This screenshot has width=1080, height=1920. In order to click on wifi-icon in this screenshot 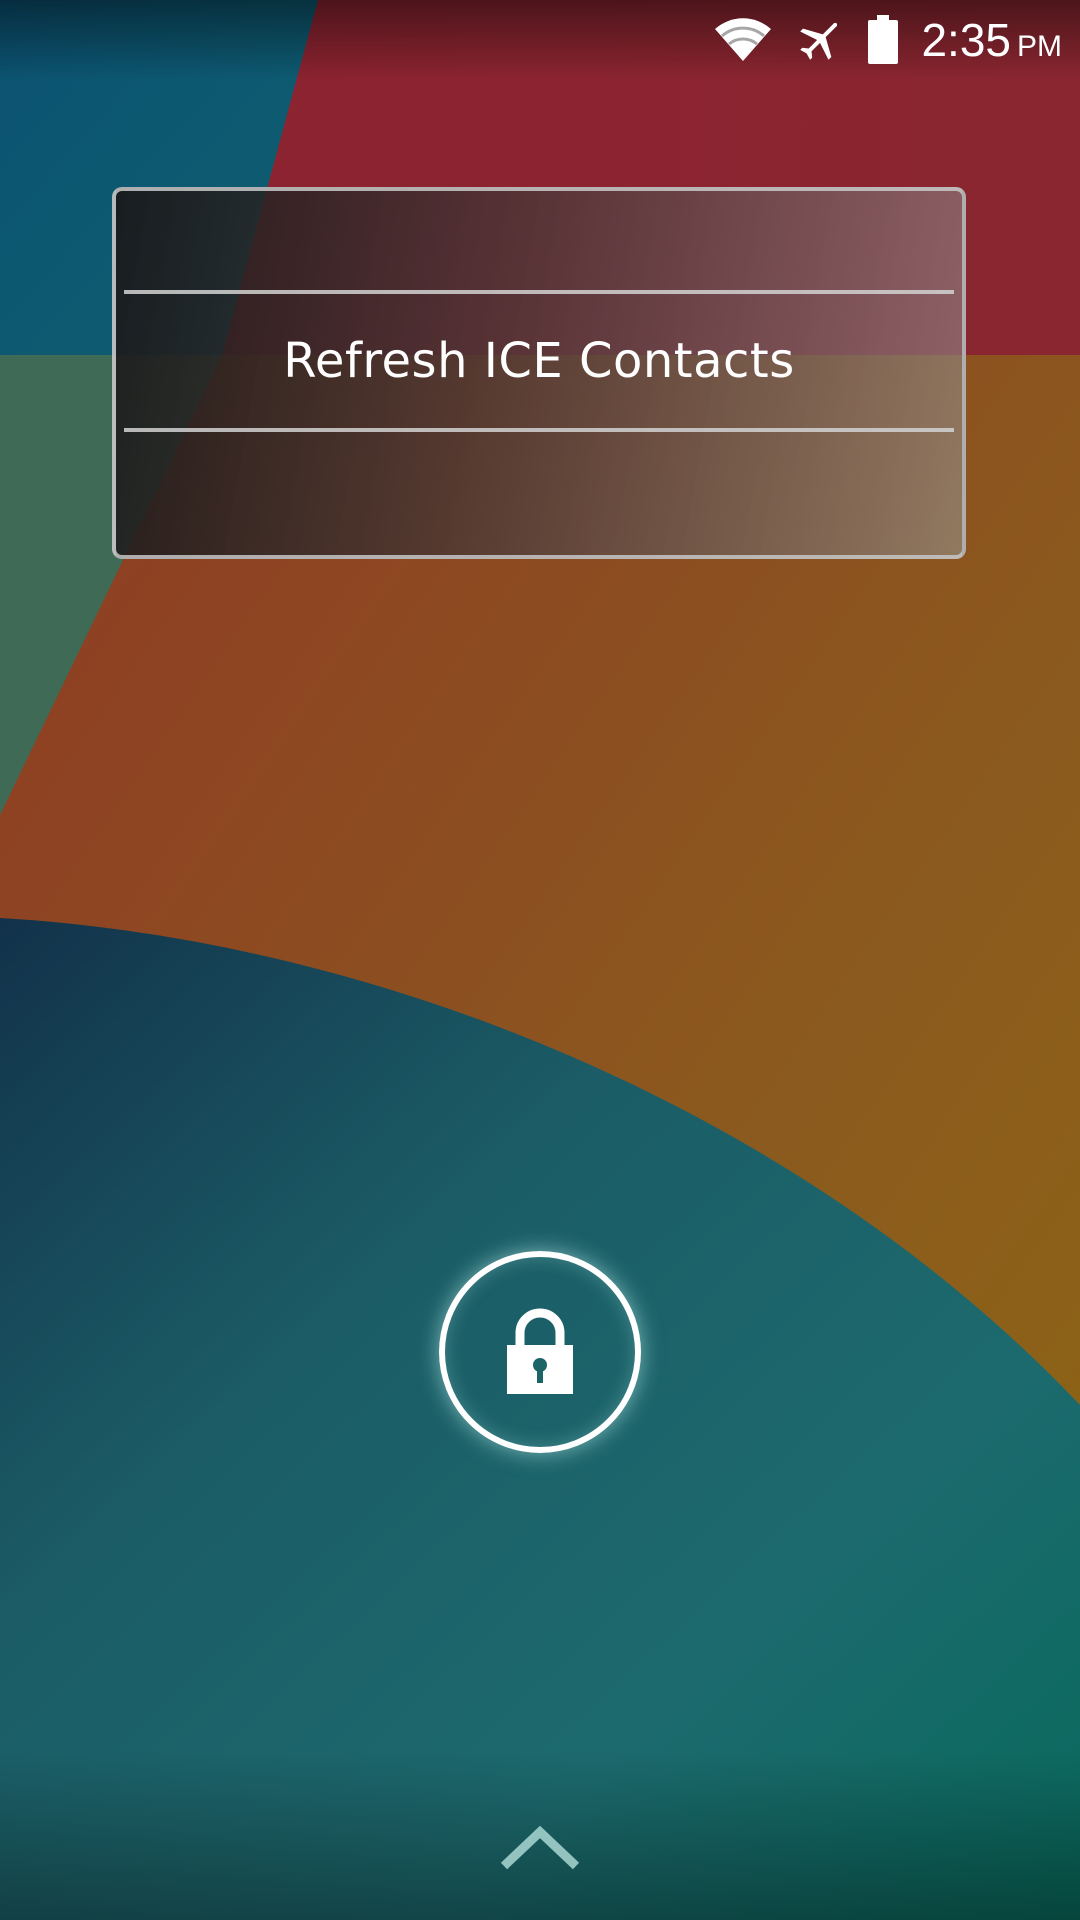, I will do `click(743, 39)`.